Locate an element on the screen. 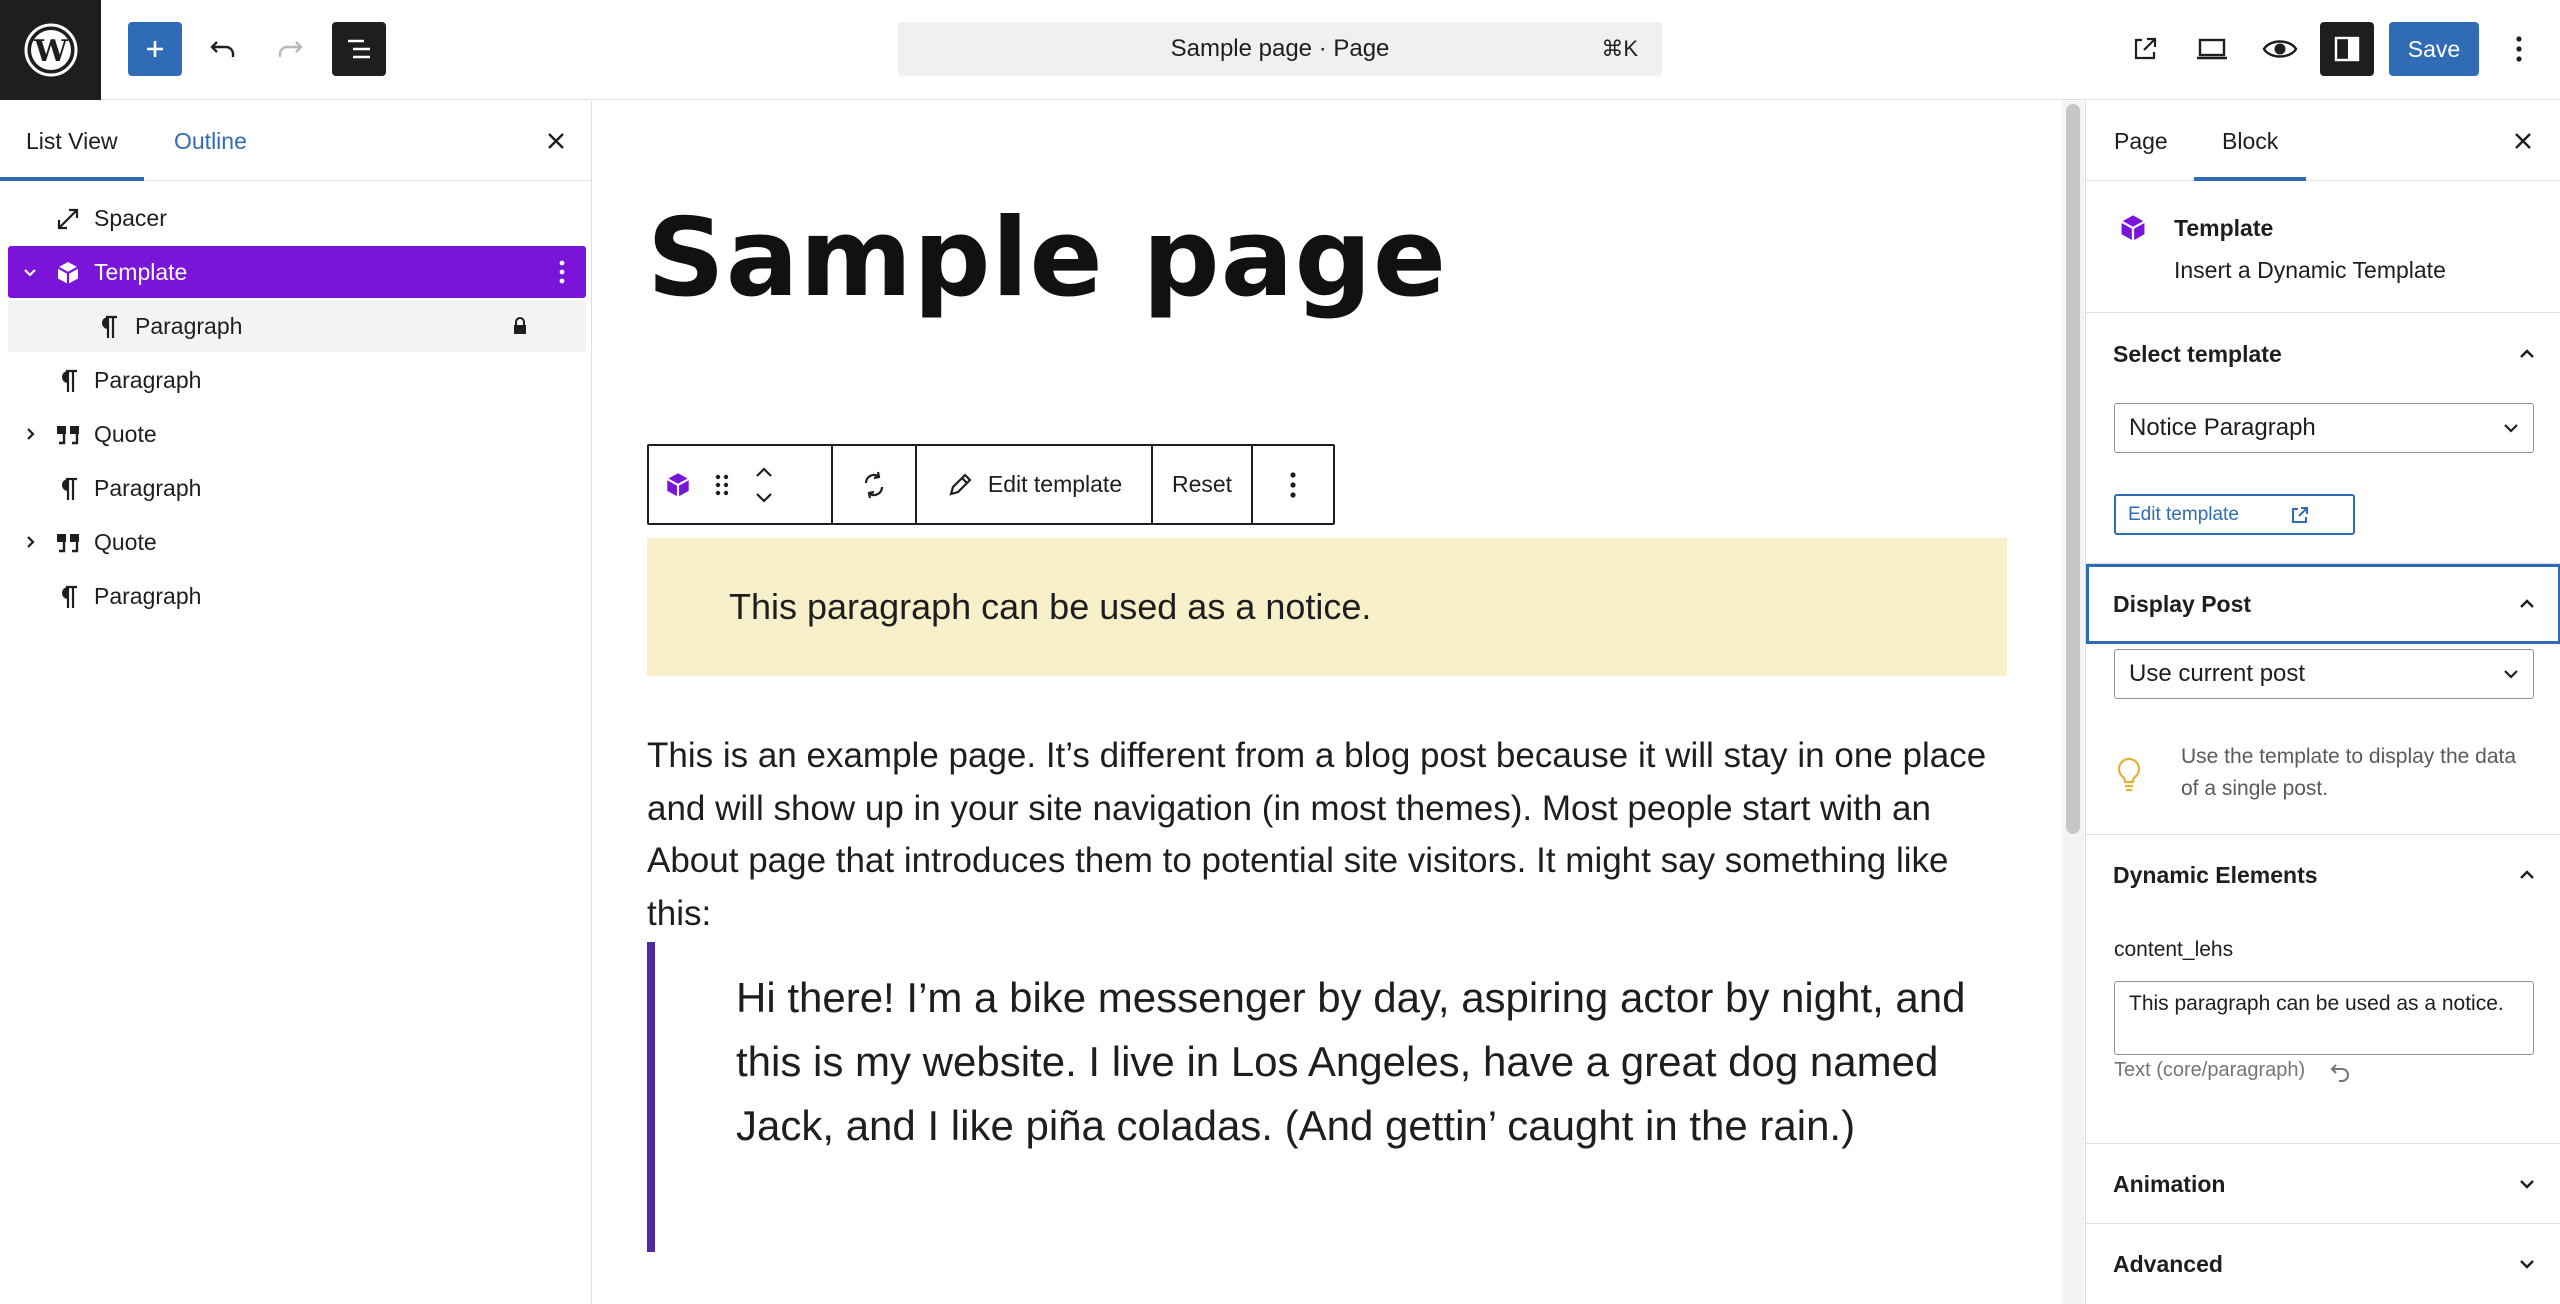 This screenshot has width=2560, height=1304. edit-template-toolbar-button: Edit template is located at coordinates (1034, 484).